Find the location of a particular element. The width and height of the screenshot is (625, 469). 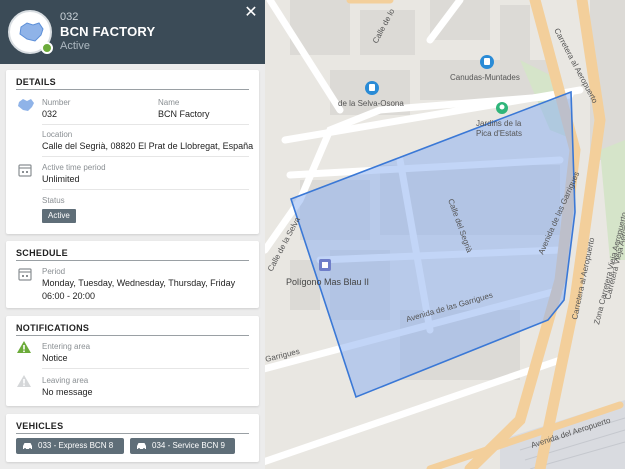

vehicle-button-033: 033 - Express BCN 8 is located at coordinates (70, 446).